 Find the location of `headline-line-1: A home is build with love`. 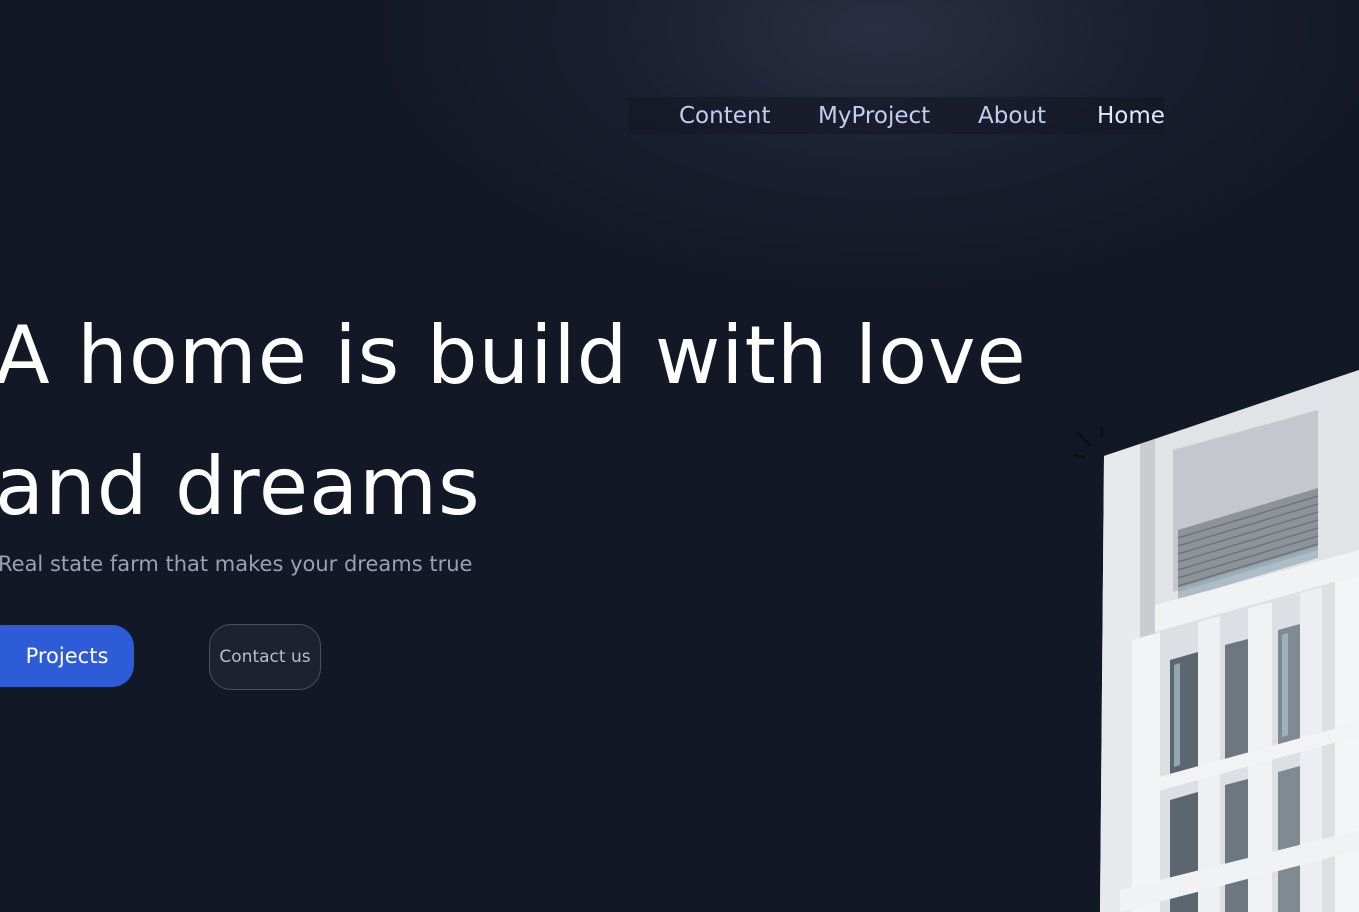

headline-line-1: A home is build with love is located at coordinates (513, 355).